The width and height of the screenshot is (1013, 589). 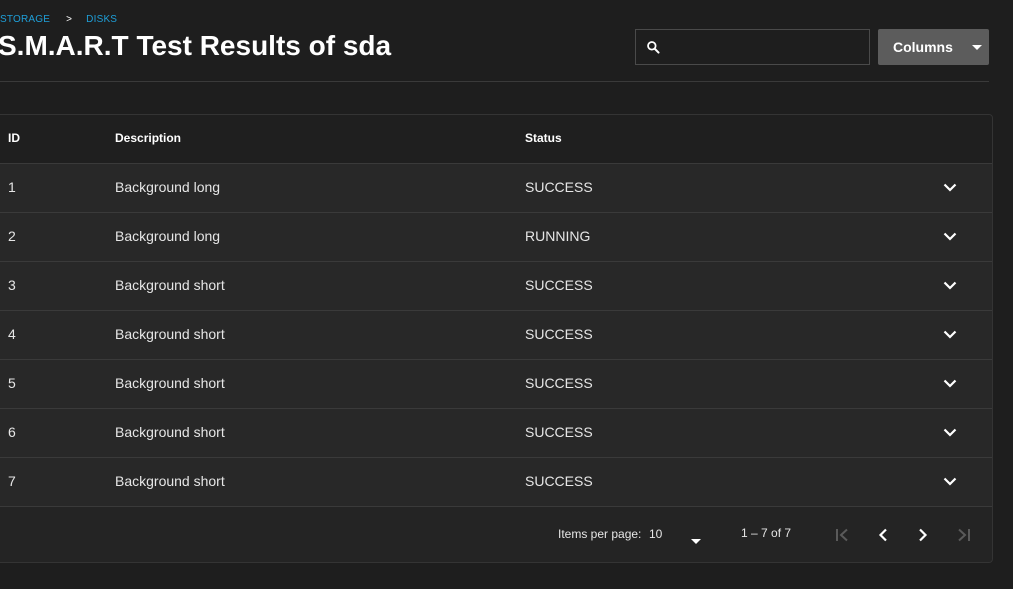 I want to click on column-header-status: Status, so click(x=543, y=139).